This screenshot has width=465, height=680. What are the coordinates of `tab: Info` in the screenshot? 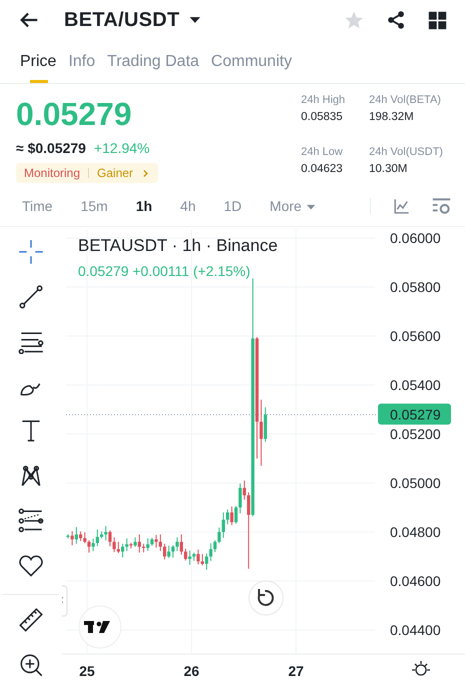 It's located at (82, 61).